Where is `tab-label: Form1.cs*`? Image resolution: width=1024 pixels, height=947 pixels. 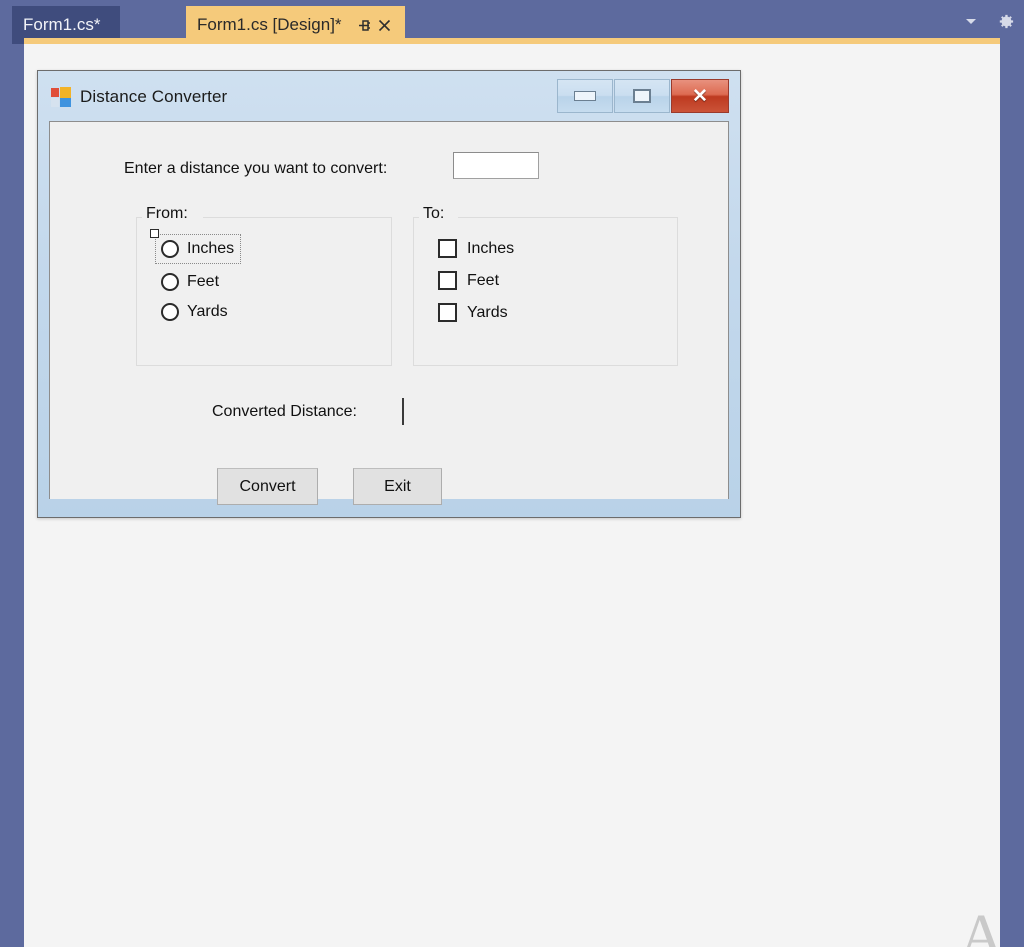
tab-label: Form1.cs* is located at coordinates (62, 24).